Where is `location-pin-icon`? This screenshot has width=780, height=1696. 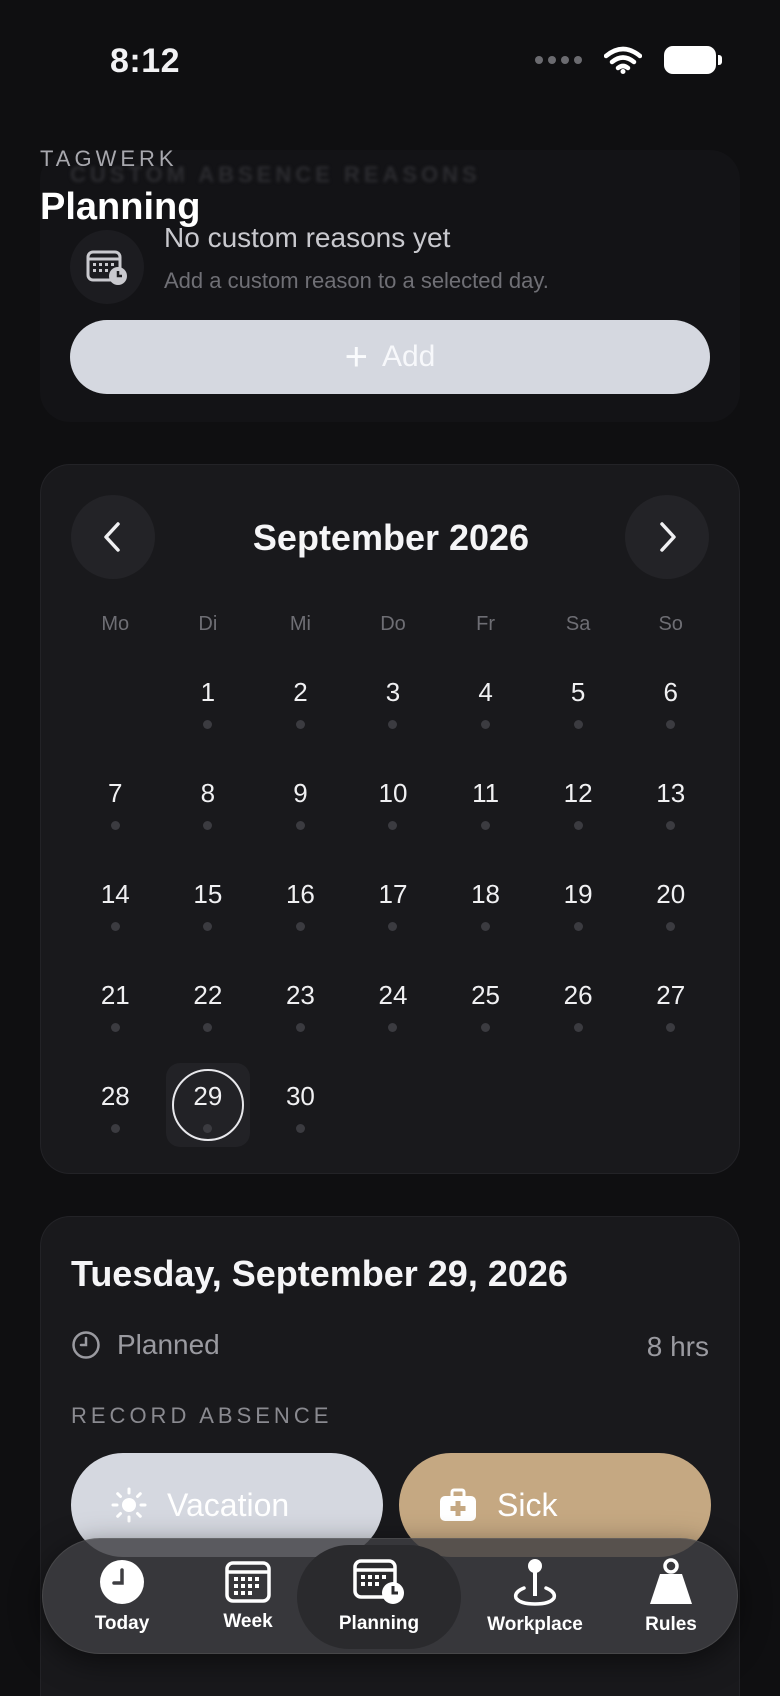 location-pin-icon is located at coordinates (535, 1582).